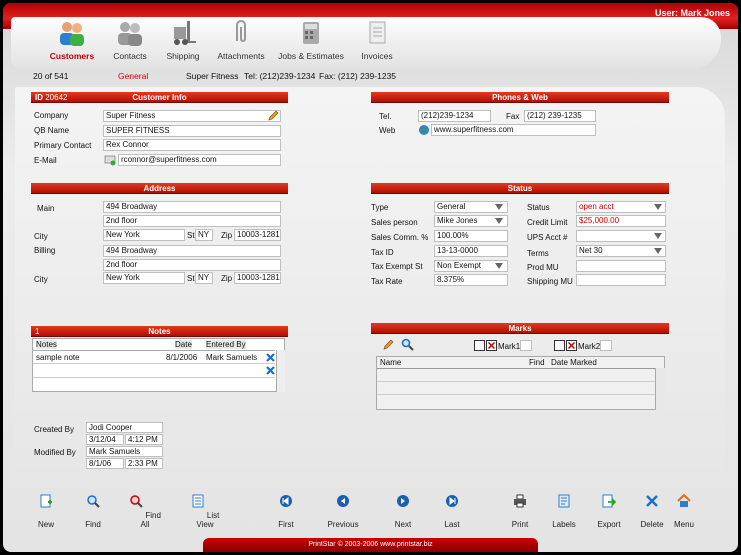 This screenshot has height=555, width=741. I want to click on billing-zip-field: 10003-1281, so click(257, 278).